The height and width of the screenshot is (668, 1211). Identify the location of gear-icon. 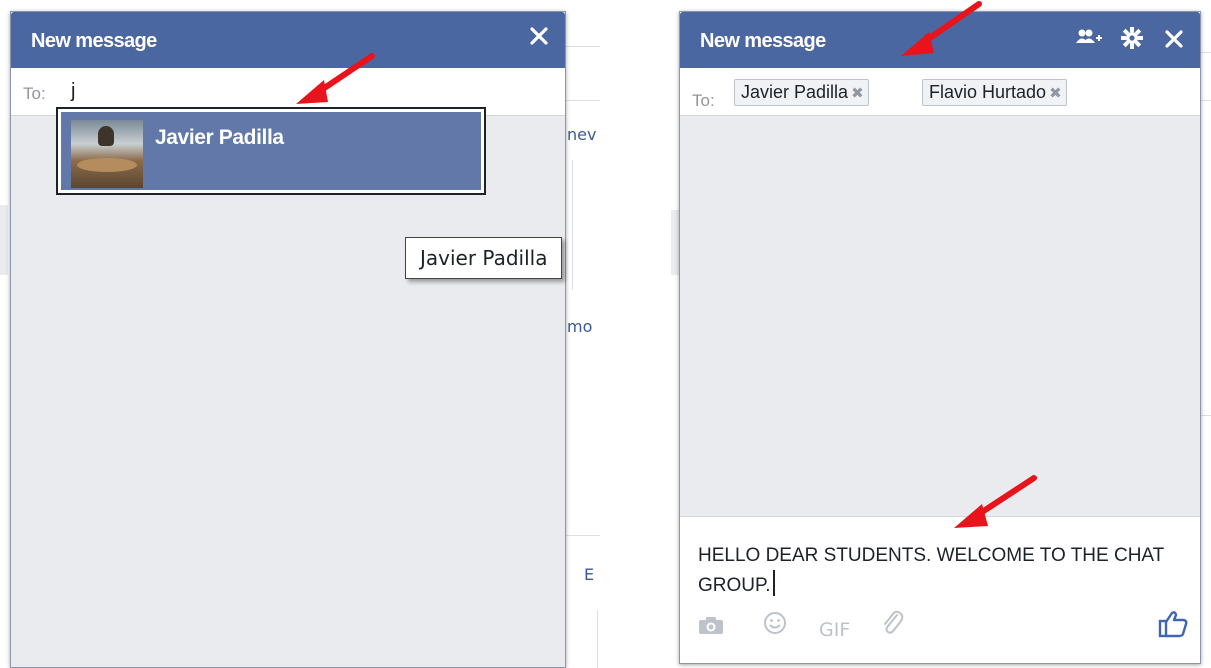
(1132, 40).